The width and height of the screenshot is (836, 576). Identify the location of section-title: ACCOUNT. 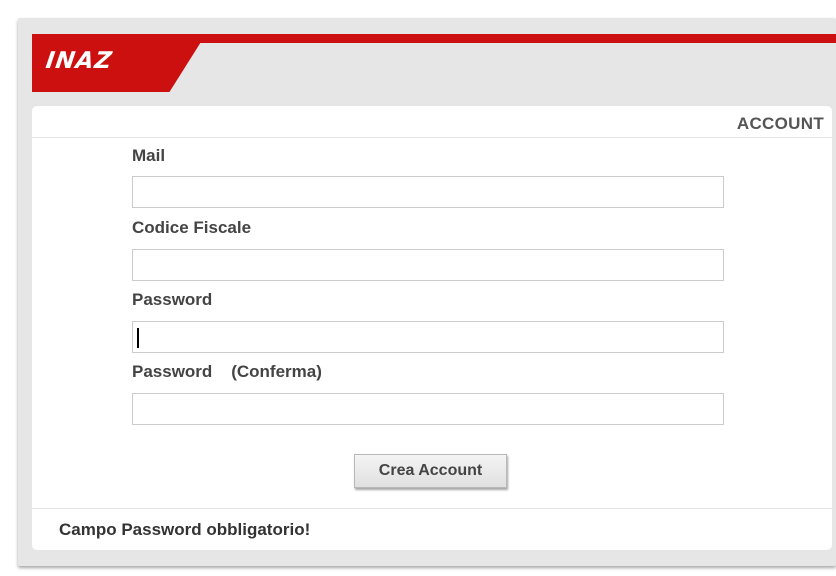
(780, 123).